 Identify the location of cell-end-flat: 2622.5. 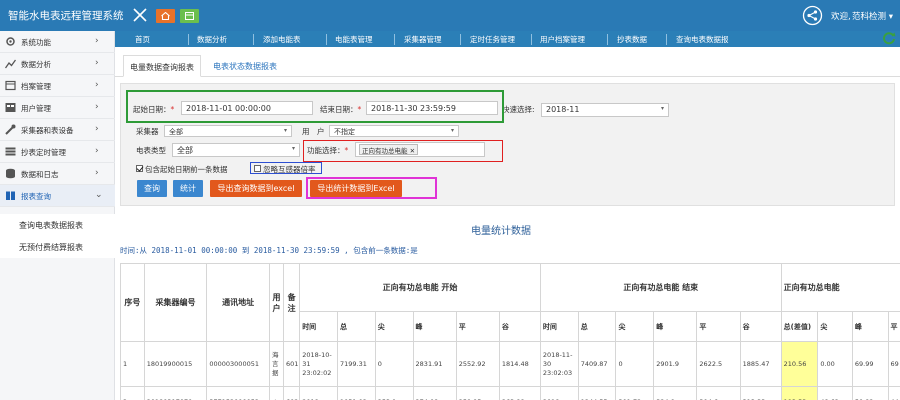
(718, 364).